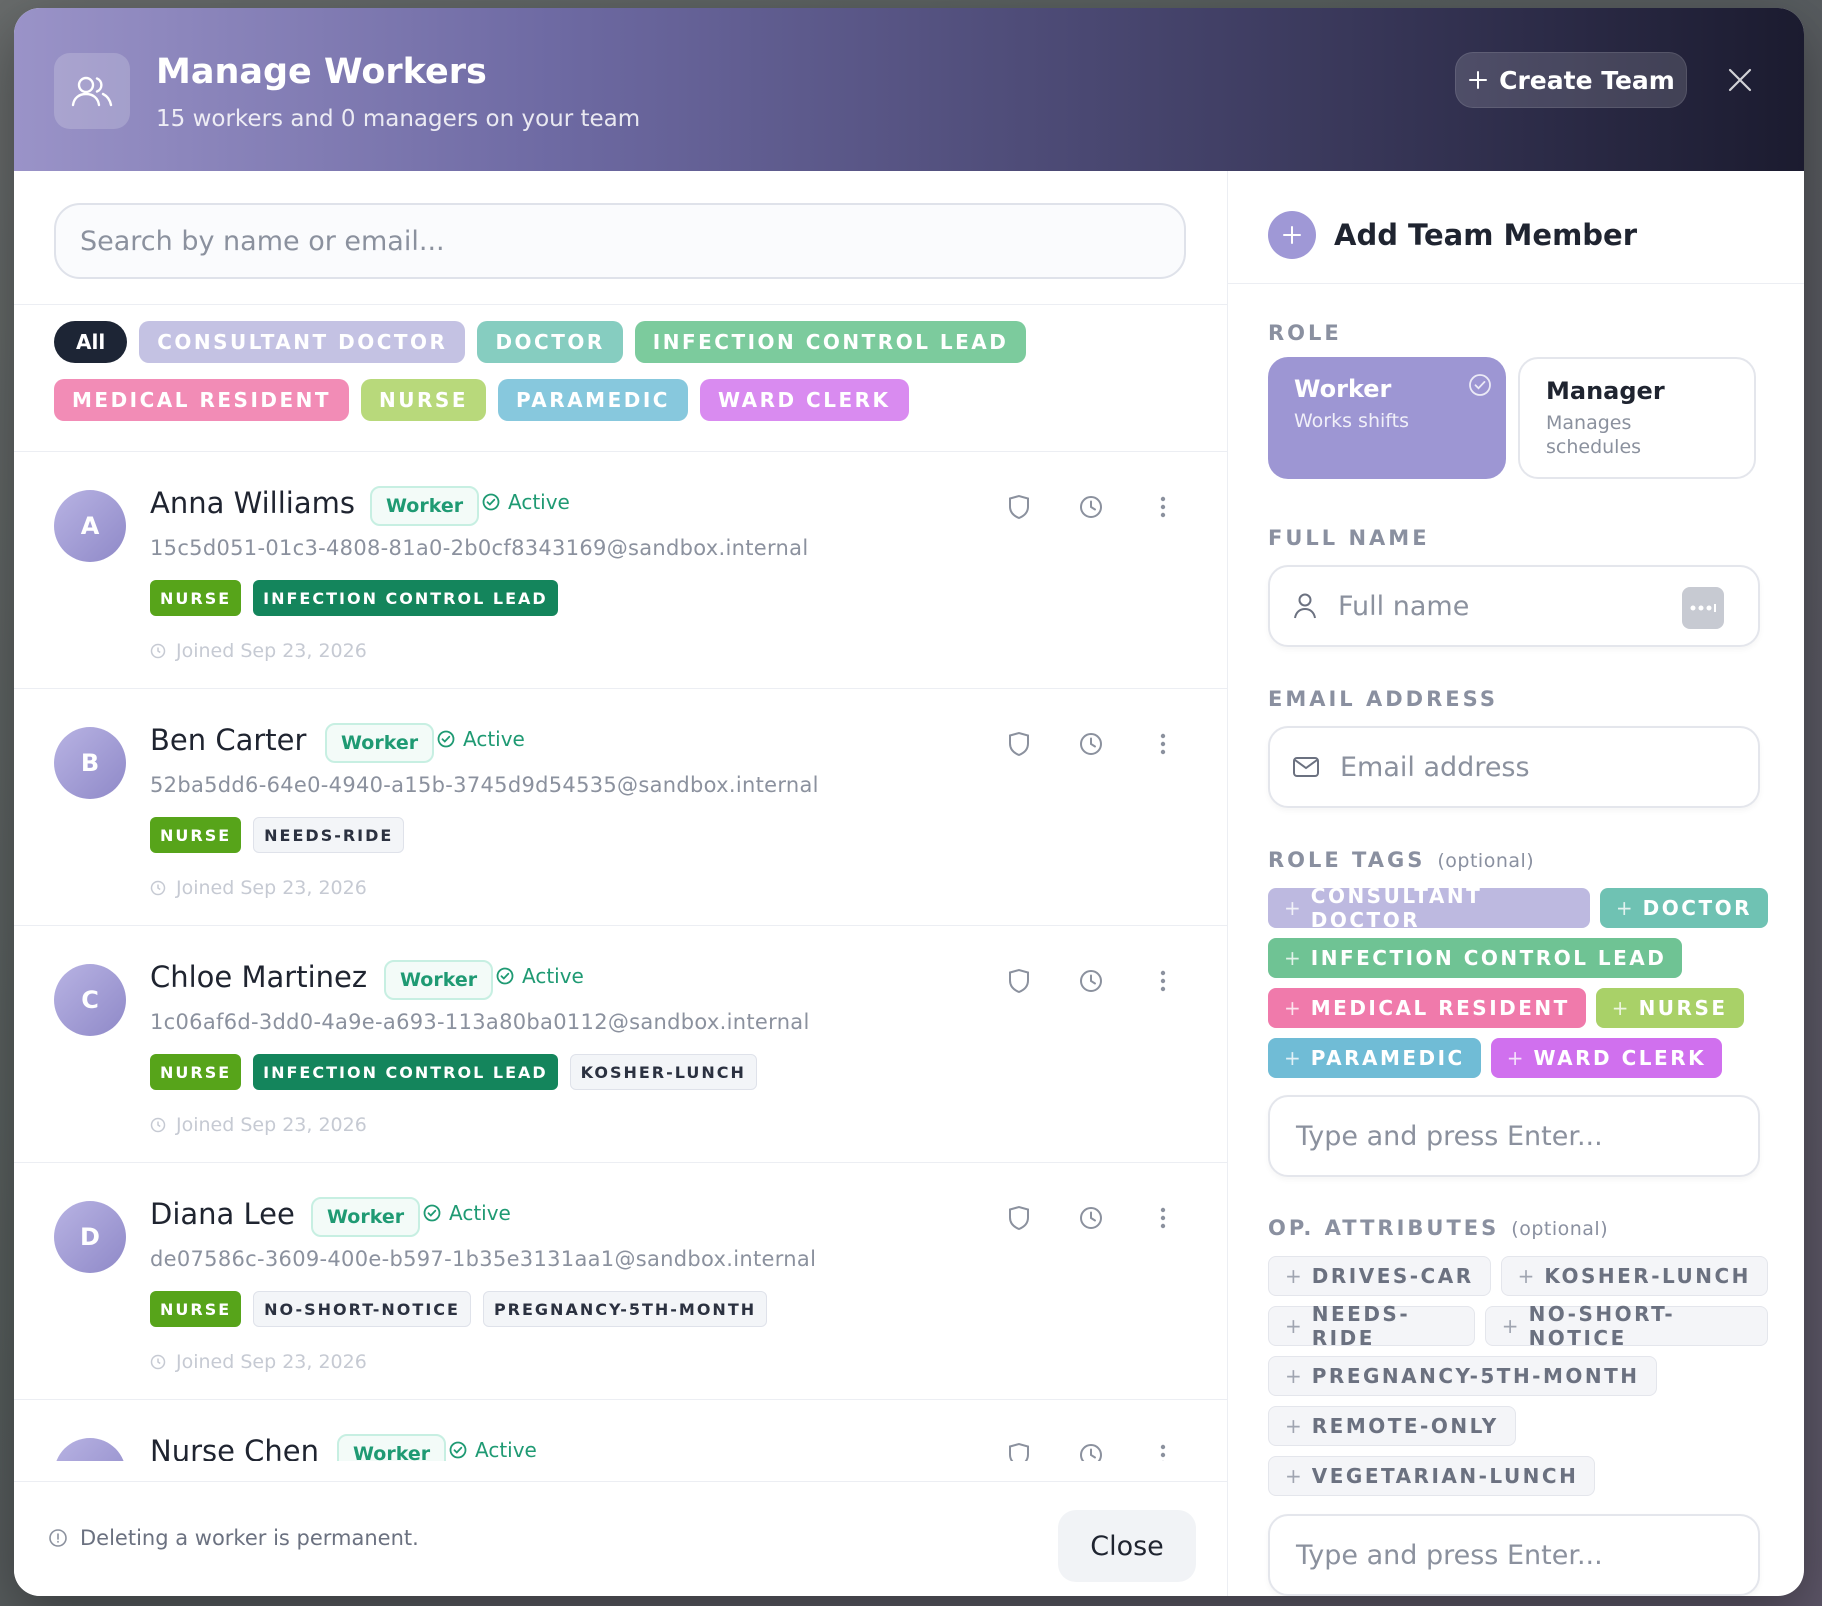  What do you see at coordinates (1571, 80) in the screenshot?
I see `create-team-button: Create Team` at bounding box center [1571, 80].